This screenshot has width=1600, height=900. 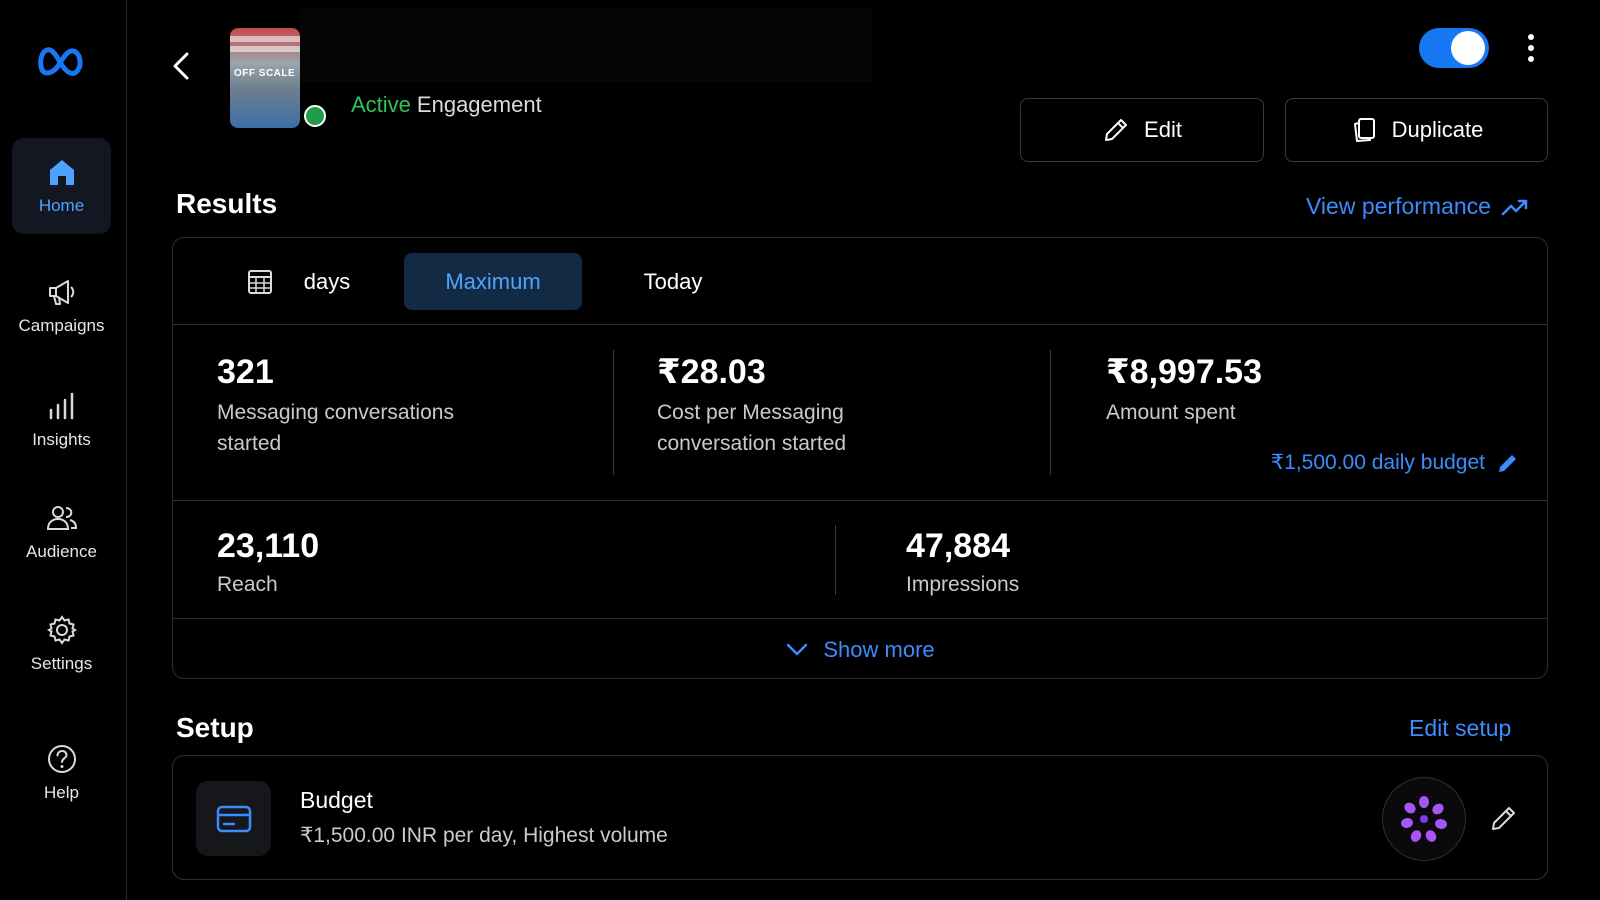 What do you see at coordinates (61, 792) in the screenshot?
I see `sidebar-item-label: Help` at bounding box center [61, 792].